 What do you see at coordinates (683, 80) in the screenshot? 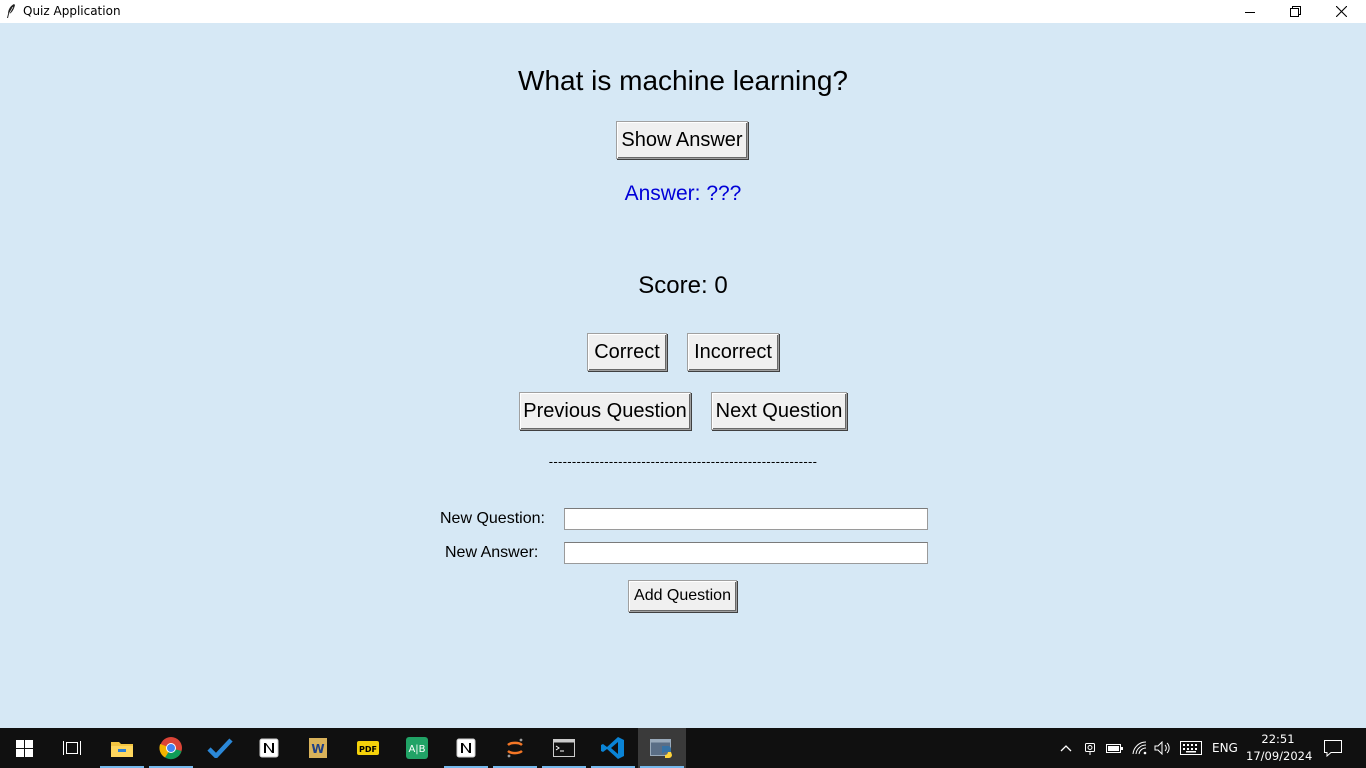
I see `question-text: What is machine learning?` at bounding box center [683, 80].